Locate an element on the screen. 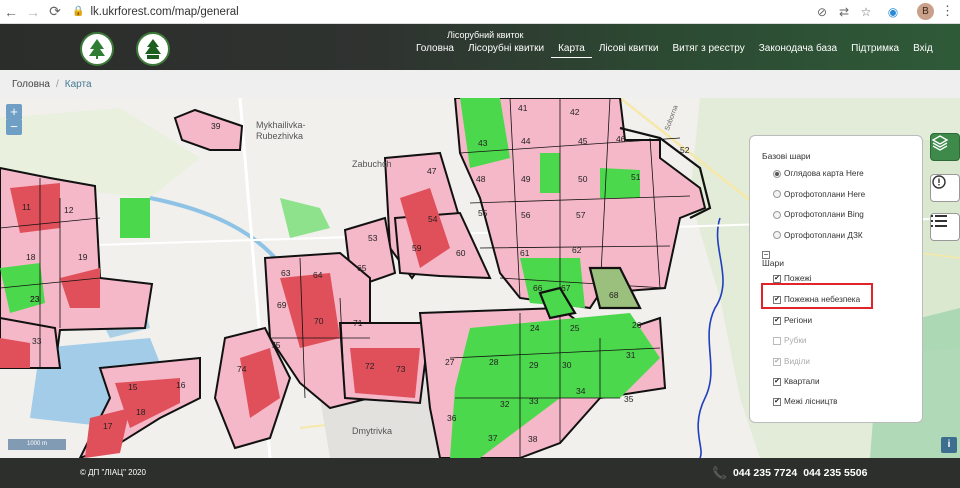 The image size is (960, 488). extension-icon: ◉ is located at coordinates (893, 12).